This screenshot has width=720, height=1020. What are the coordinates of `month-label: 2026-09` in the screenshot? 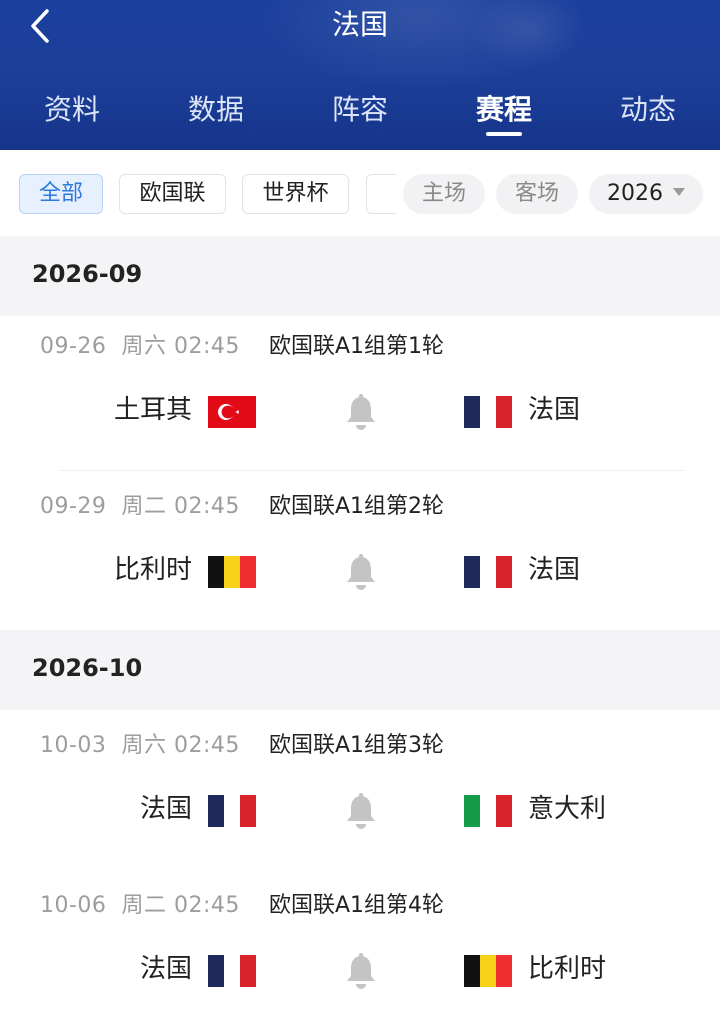 It's located at (87, 274).